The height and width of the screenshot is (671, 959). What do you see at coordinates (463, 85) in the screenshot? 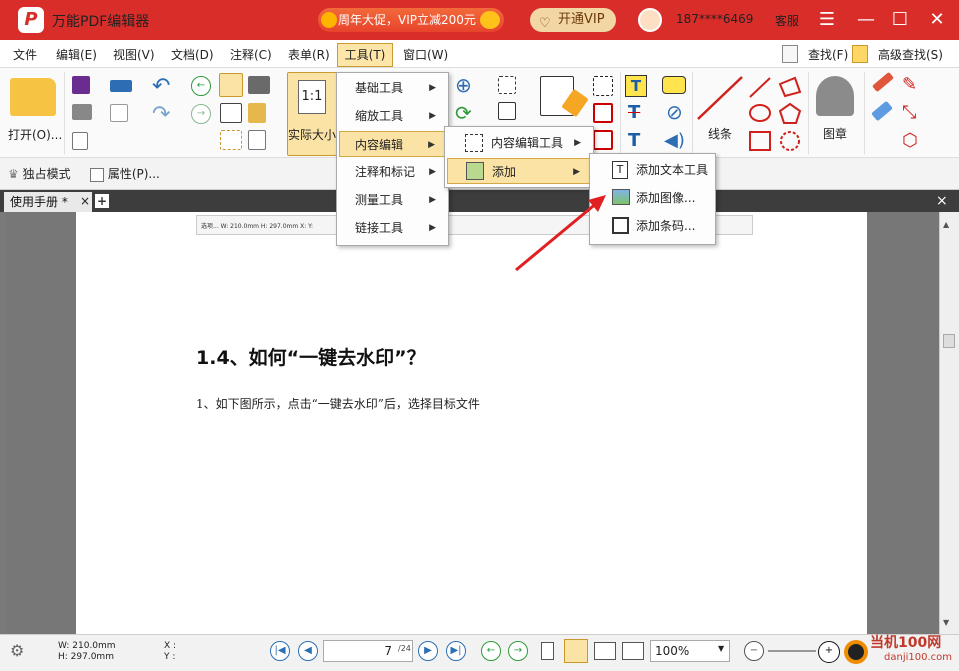
I see `zoom-icon: ⊕` at bounding box center [463, 85].